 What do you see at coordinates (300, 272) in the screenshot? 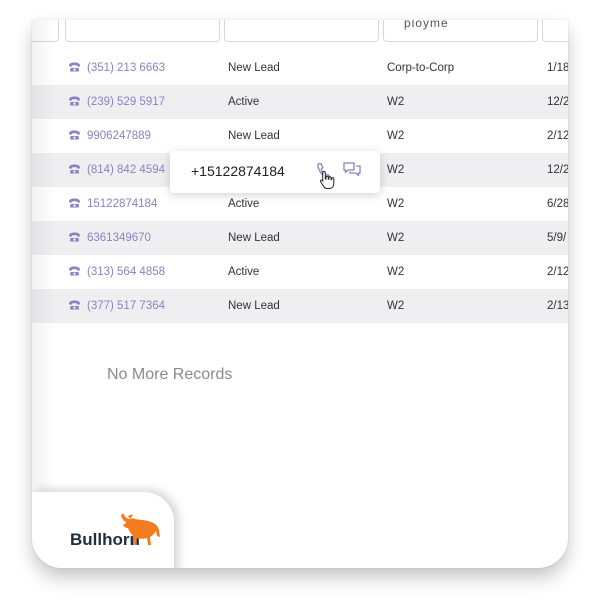
I see `table-row: (313) 564 4858 Active W2 2/12` at bounding box center [300, 272].